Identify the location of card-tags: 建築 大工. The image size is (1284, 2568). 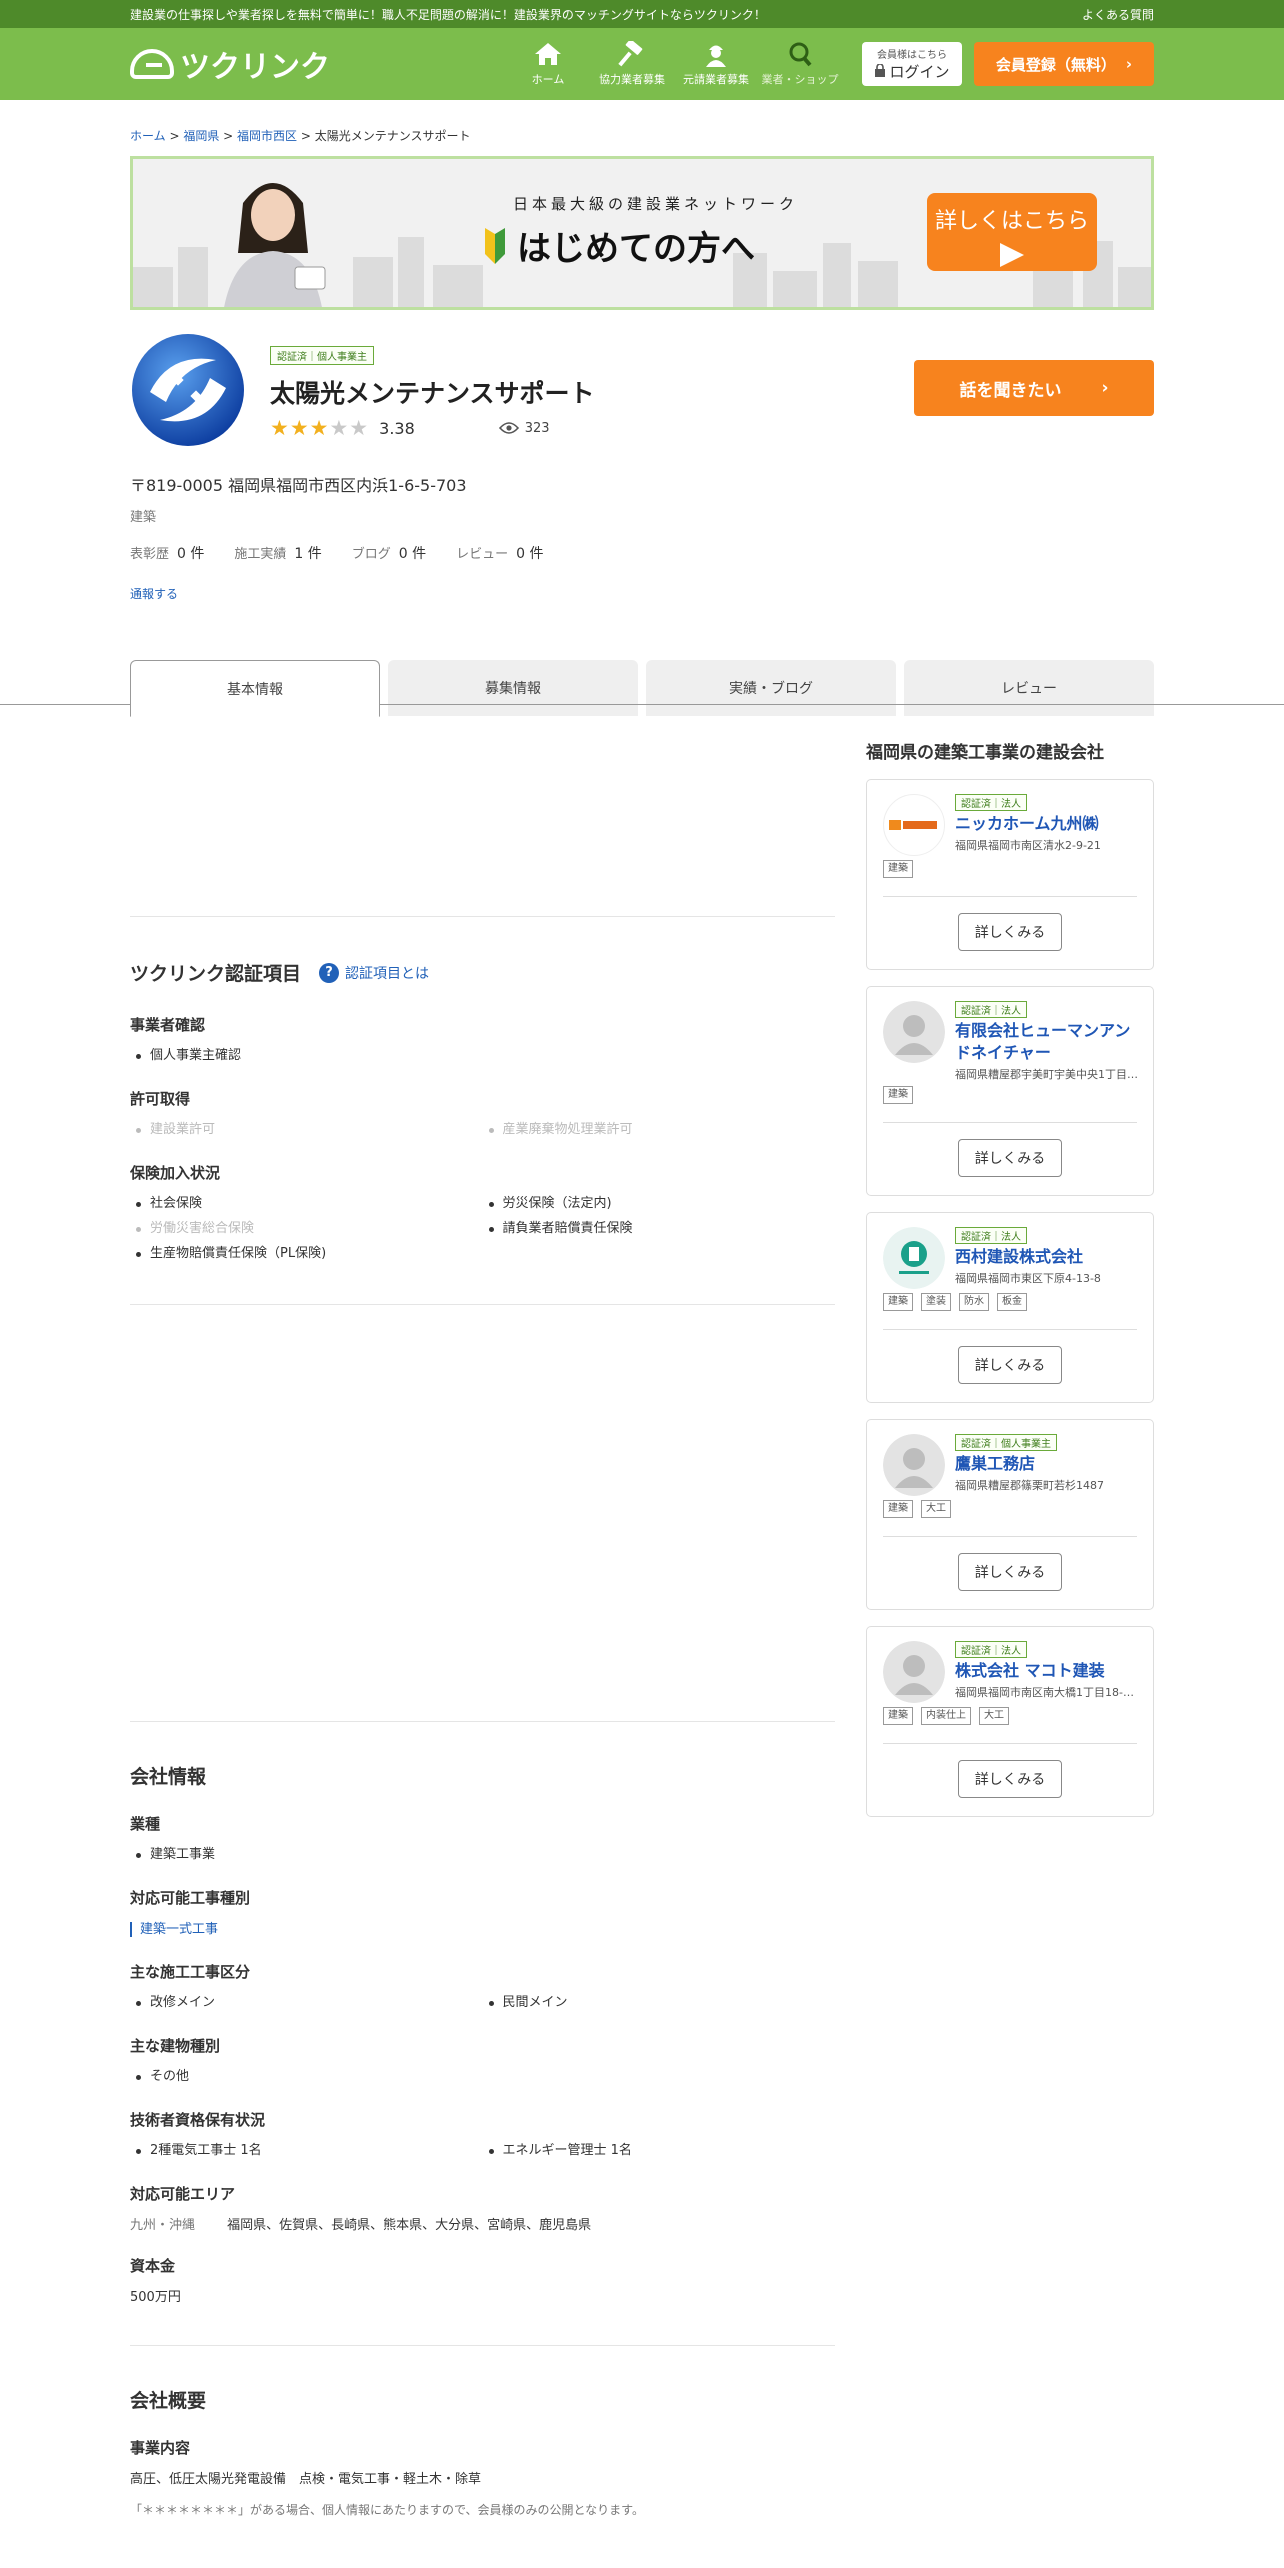
(1010, 1509).